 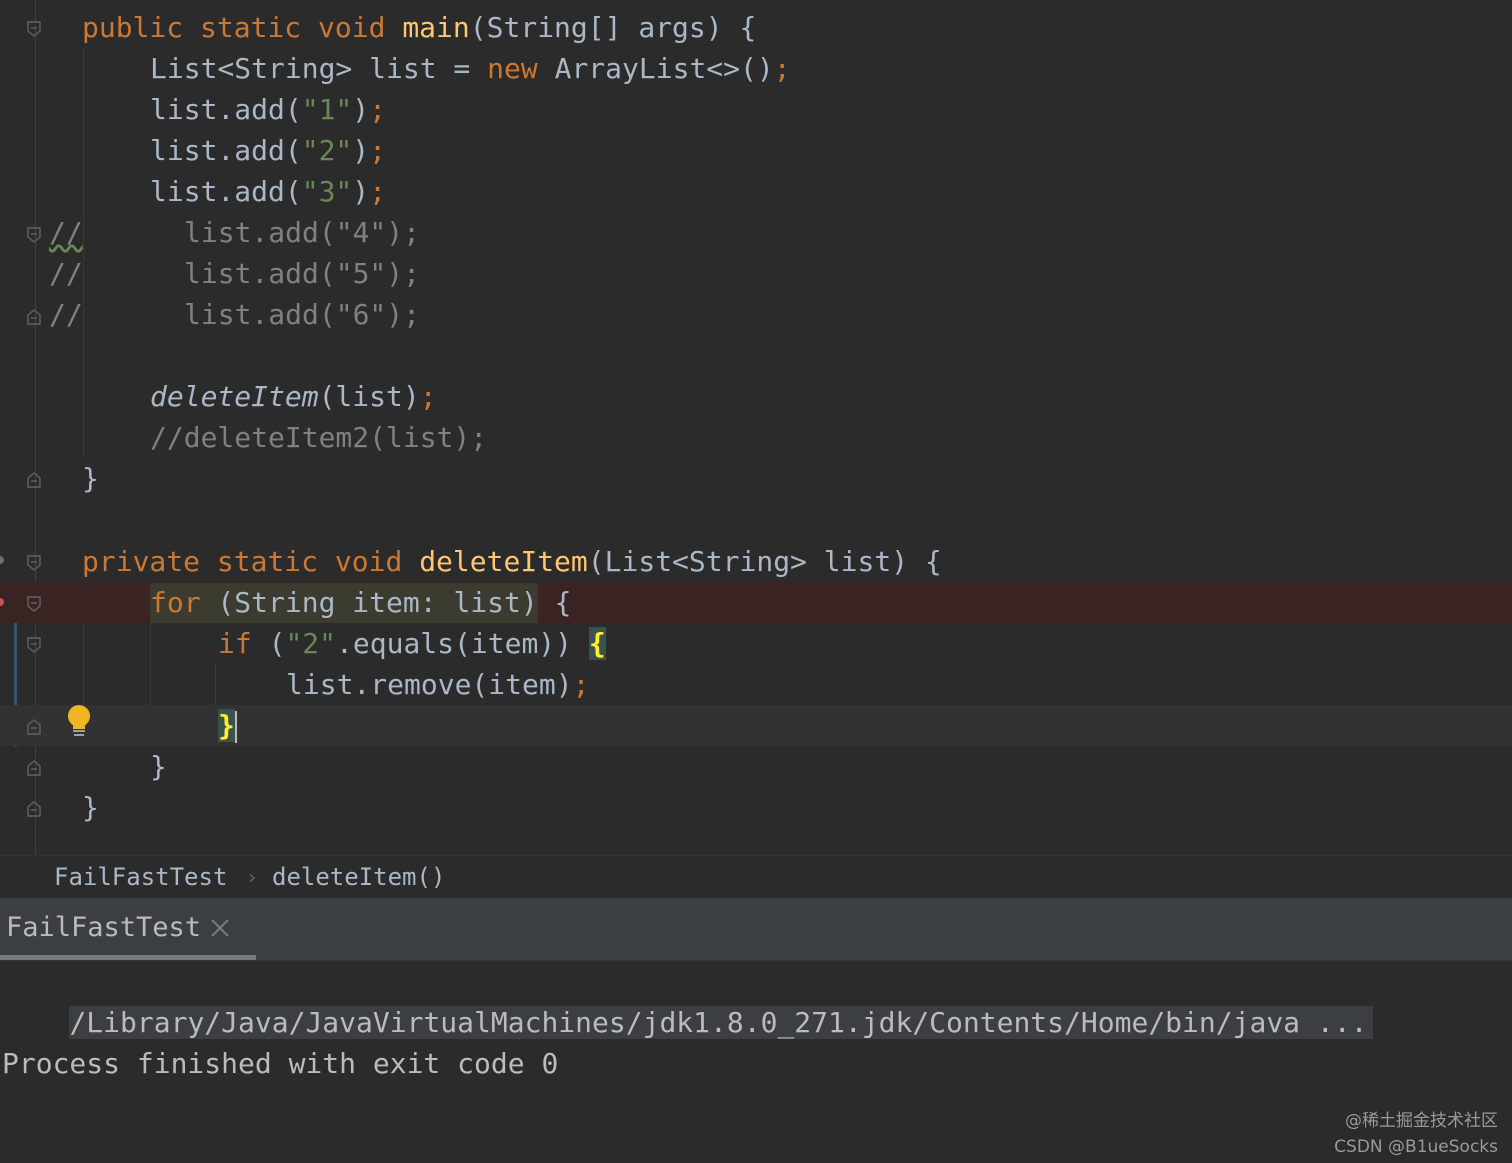 I want to click on code-text: (list), so click(x=369, y=396).